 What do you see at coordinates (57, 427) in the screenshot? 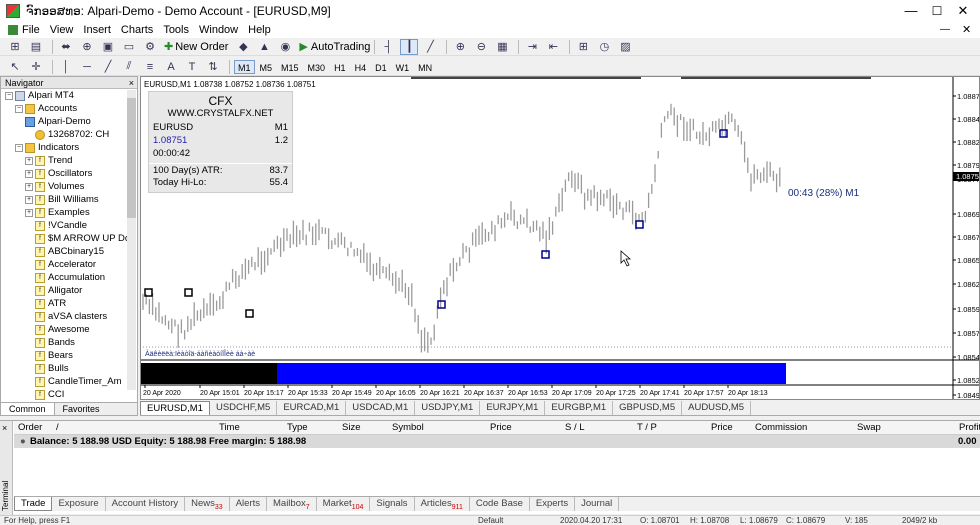
I see `column-header-: /` at bounding box center [57, 427].